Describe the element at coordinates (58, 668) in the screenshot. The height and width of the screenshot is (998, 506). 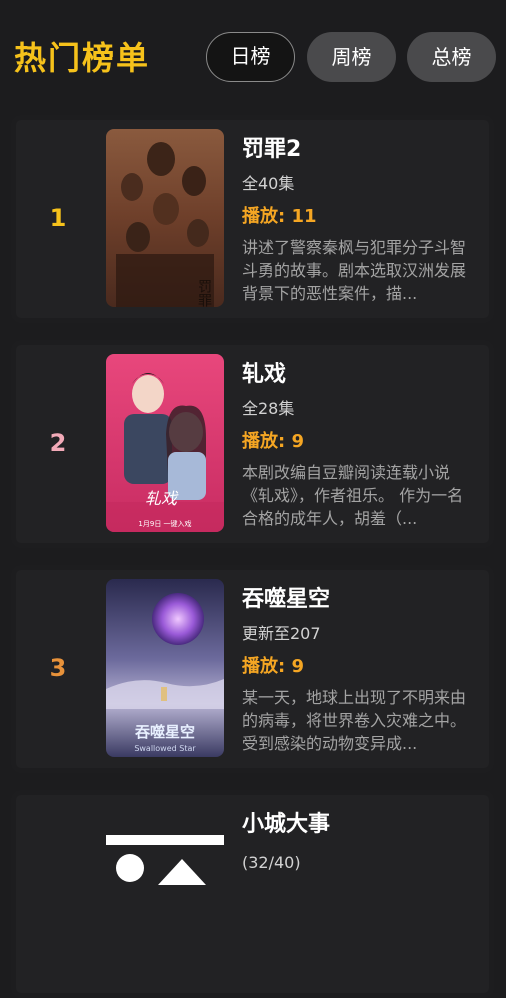
I see `rank-number: 3` at that location.